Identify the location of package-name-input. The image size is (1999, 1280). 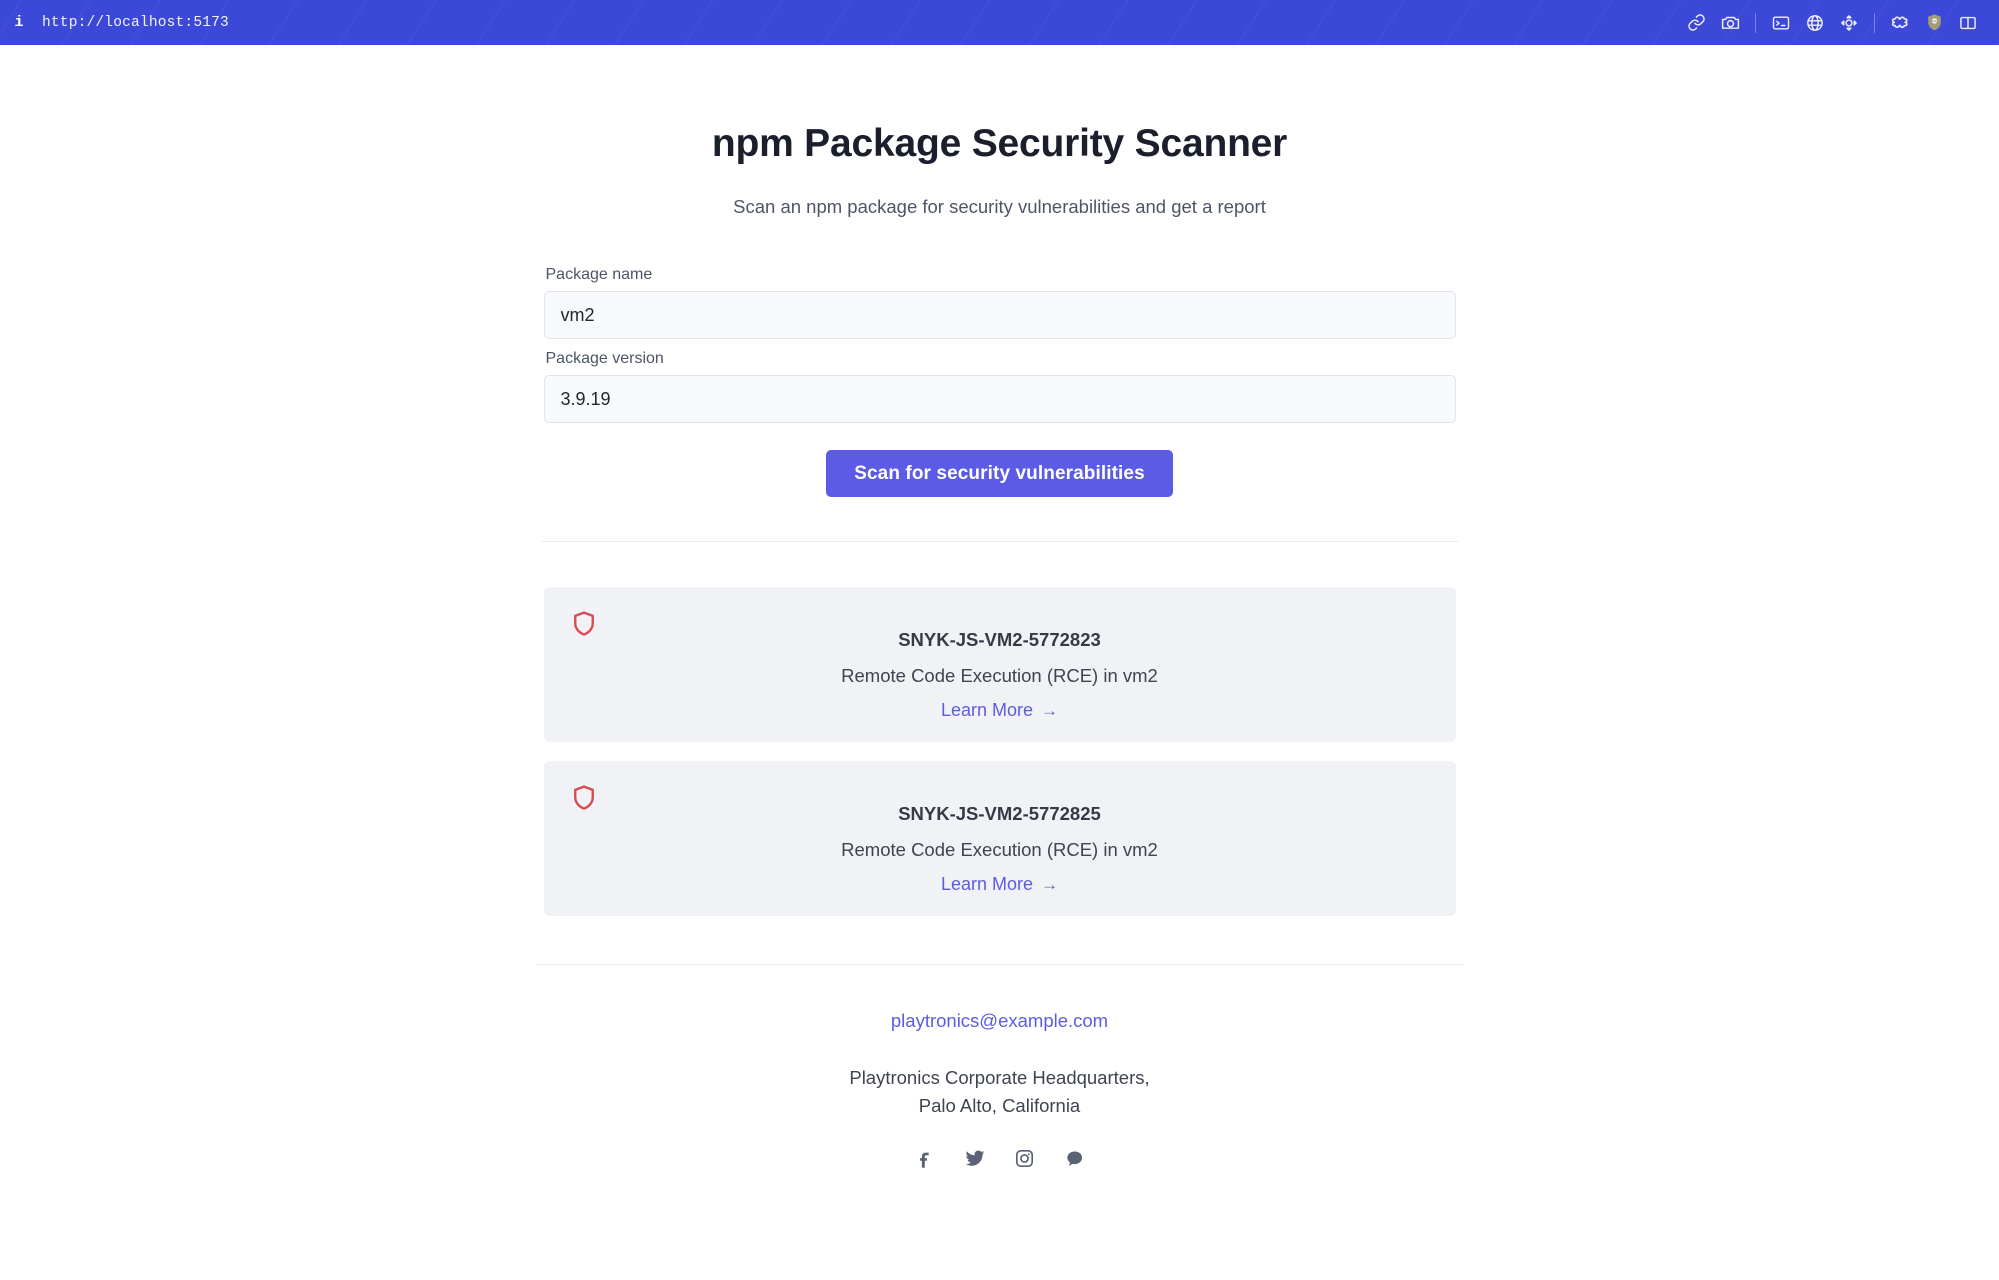
(999, 315).